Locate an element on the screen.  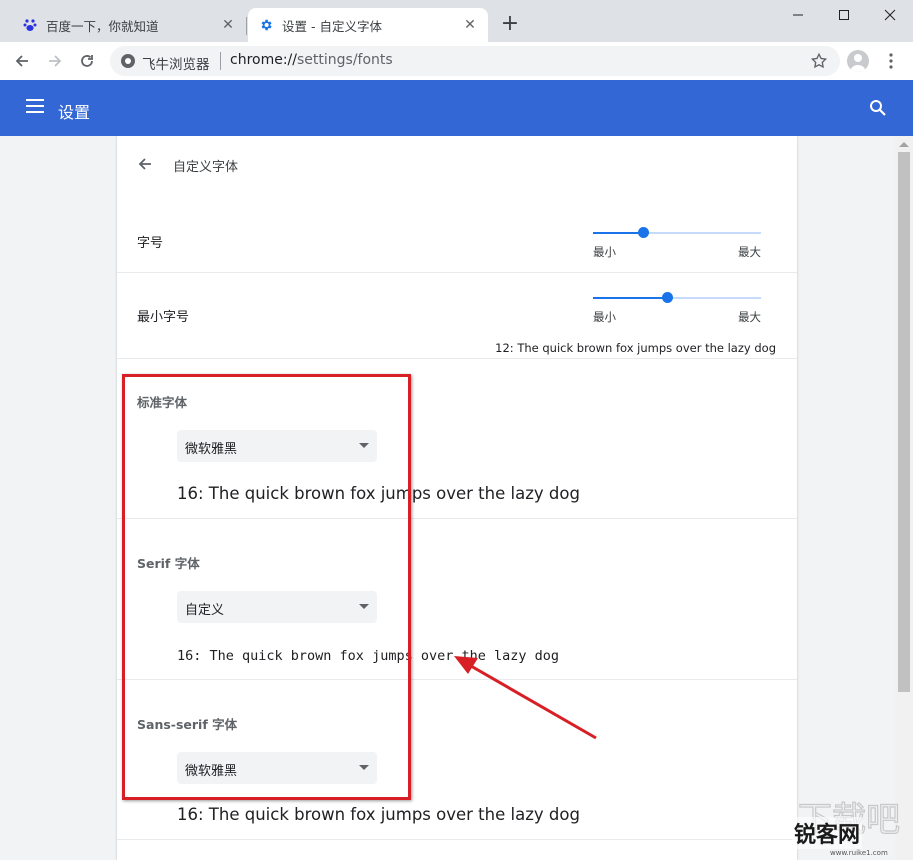
browser-logo-icon is located at coordinates (128, 61).